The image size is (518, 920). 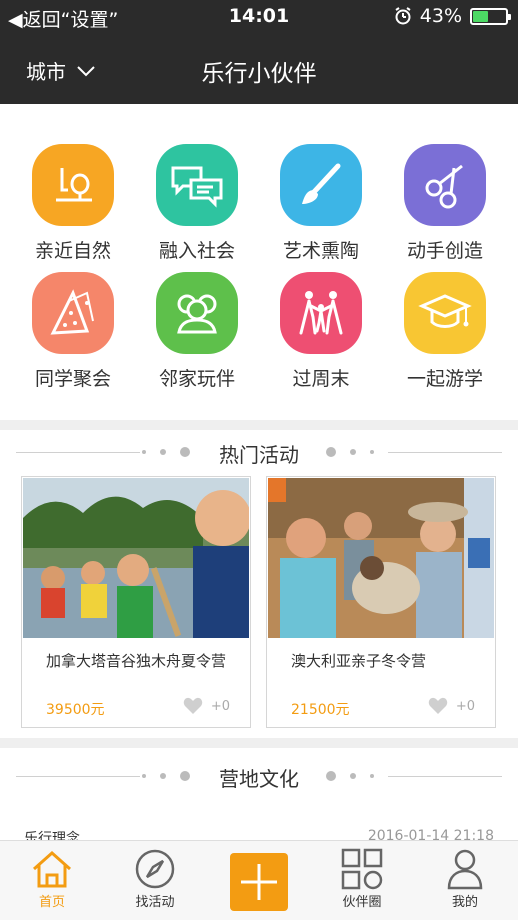 I want to click on category-study-tour: 一起游学, so click(x=445, y=336).